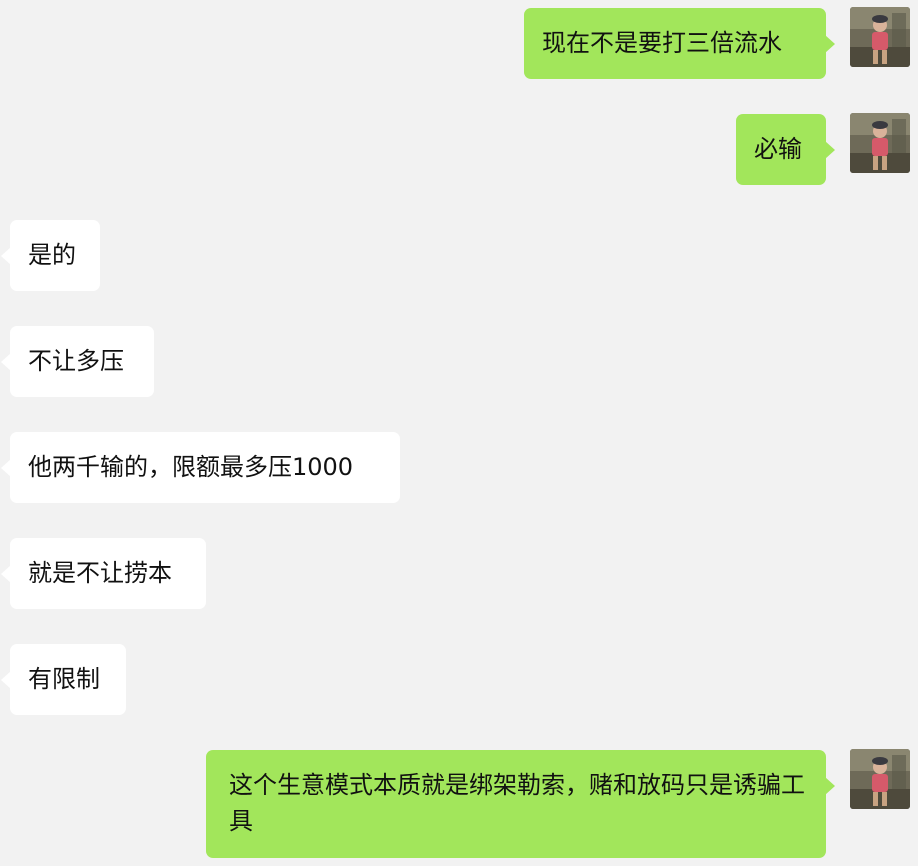  I want to click on message-text: 不让多压, so click(76, 361).